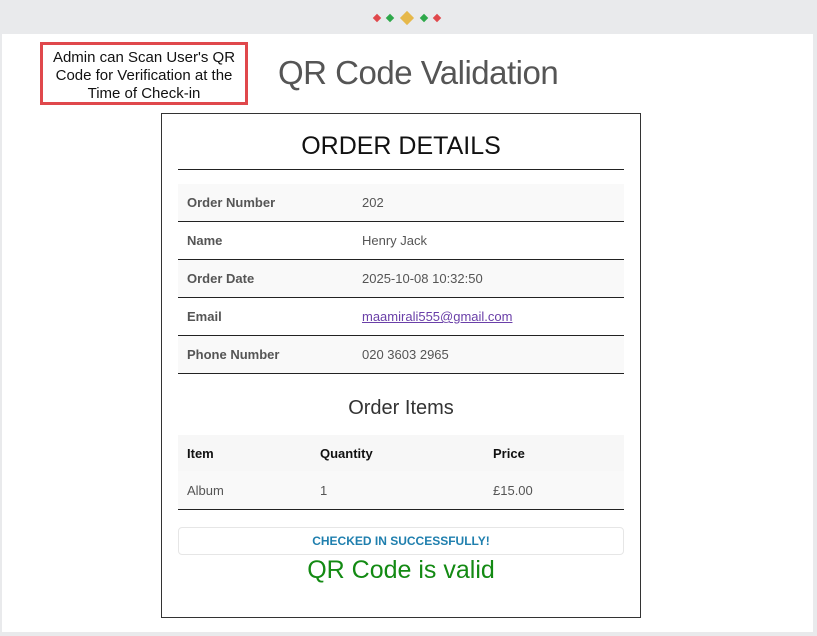  I want to click on field-label: Order Number, so click(265, 203).